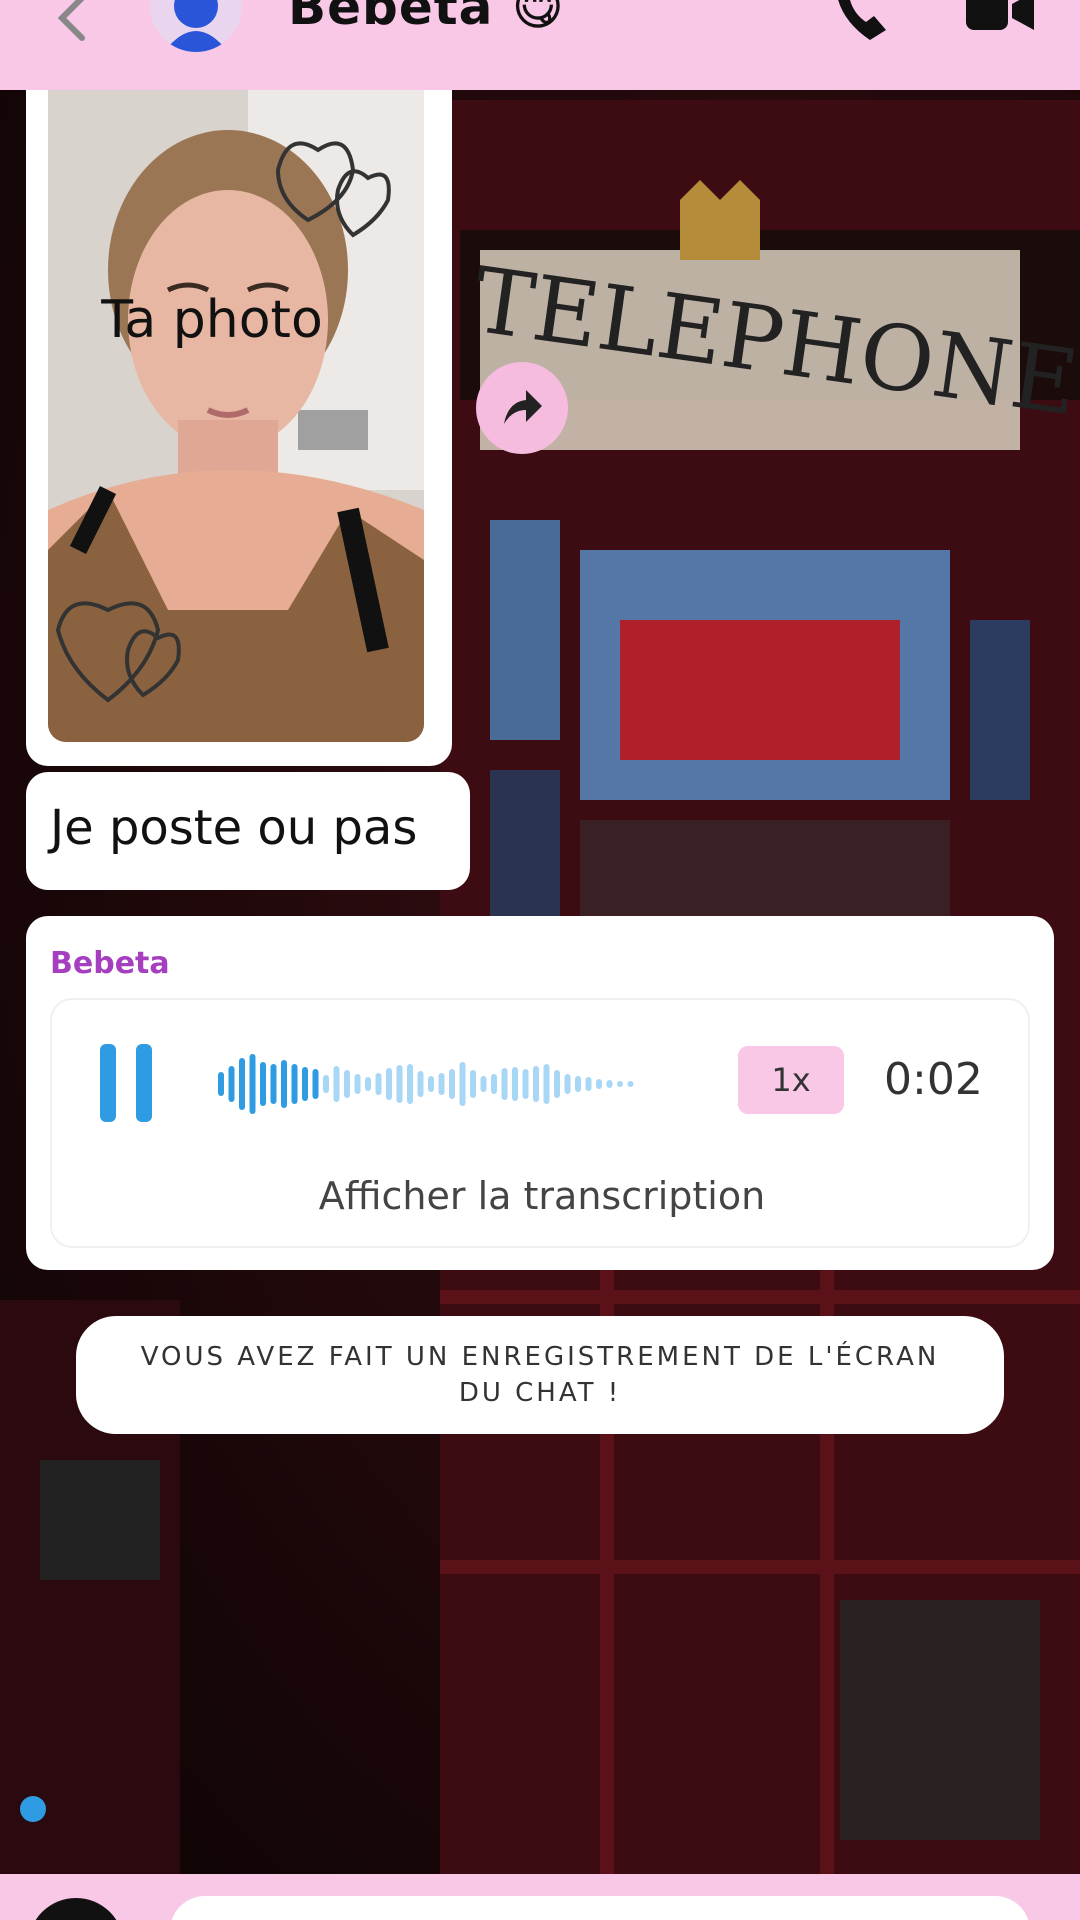 This screenshot has width=1080, height=1920. Describe the element at coordinates (110, 963) in the screenshot. I see `sender-name: Bebeta` at that location.